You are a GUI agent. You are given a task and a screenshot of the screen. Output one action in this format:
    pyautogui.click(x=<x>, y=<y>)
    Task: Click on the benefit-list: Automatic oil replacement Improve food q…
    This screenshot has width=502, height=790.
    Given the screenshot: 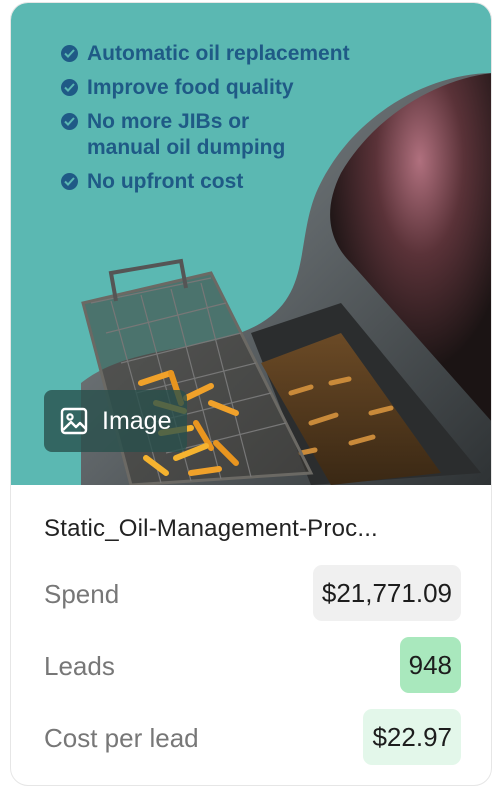 What is the action you would take?
    pyautogui.click(x=205, y=122)
    